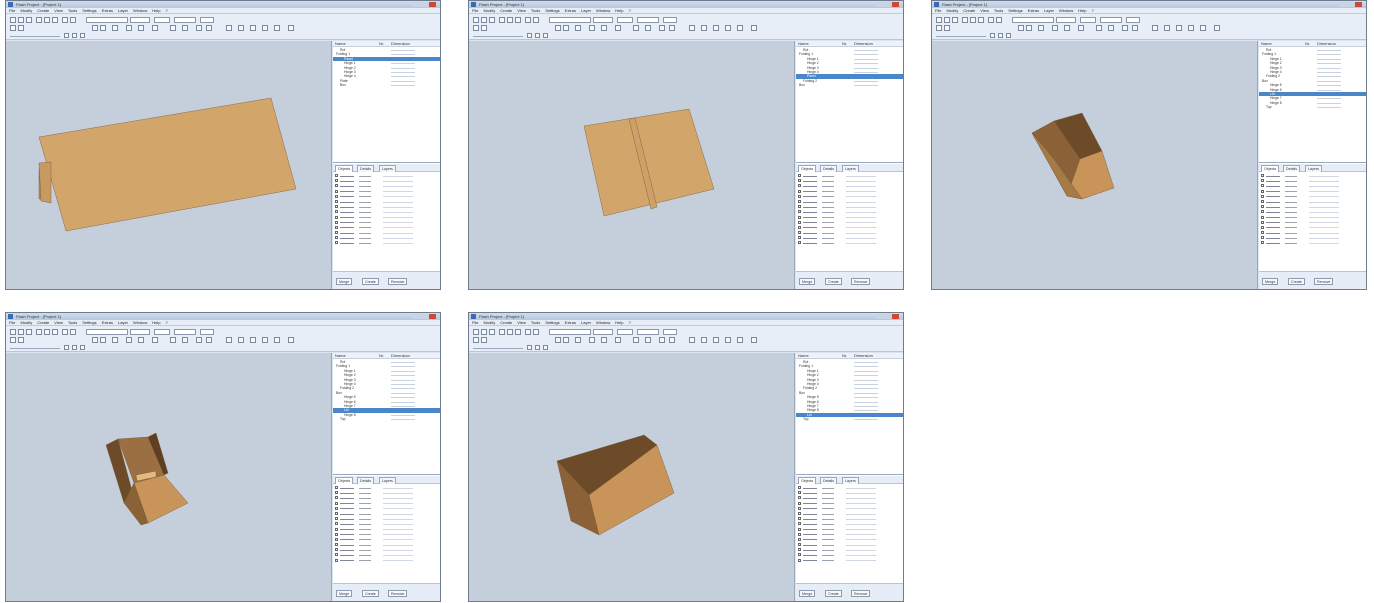 The height and width of the screenshot is (603, 1374). What do you see at coordinates (849, 85) in the screenshot?
I see `tree-node: Box` at bounding box center [849, 85].